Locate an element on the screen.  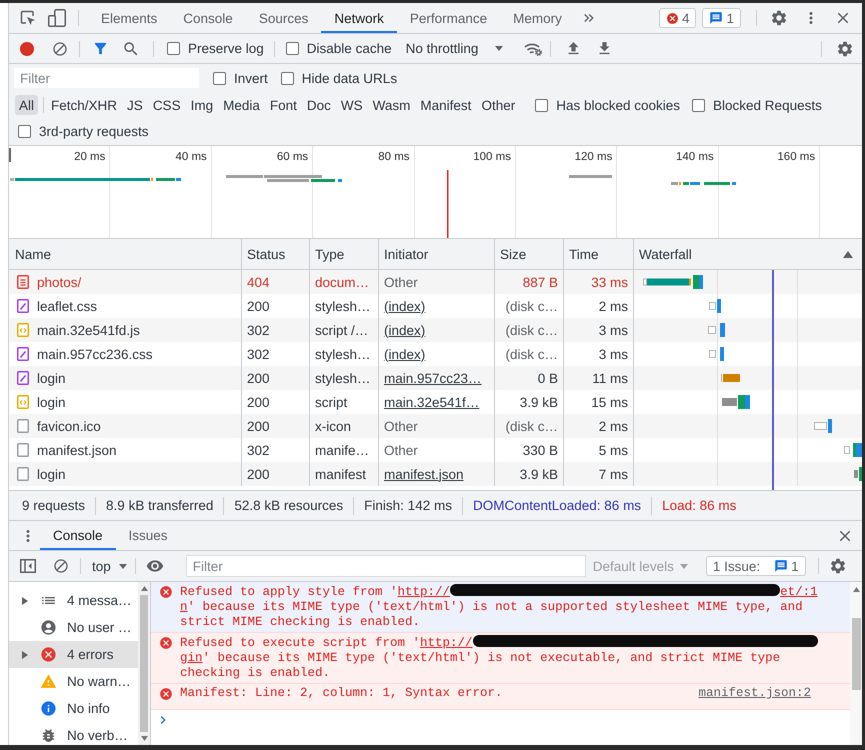
type-filter-button: Manifest is located at coordinates (446, 105).